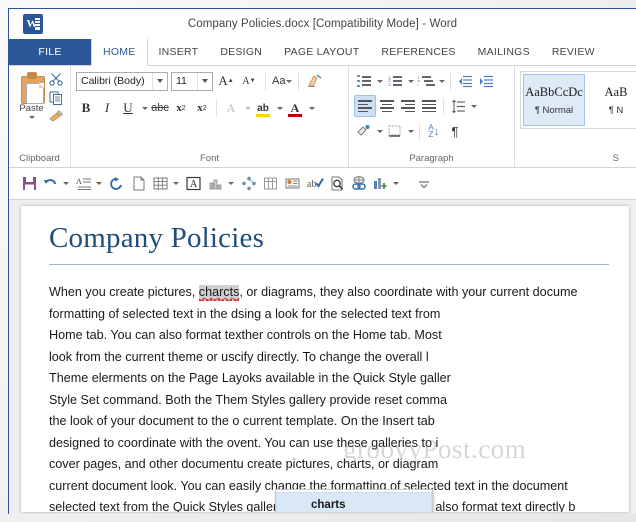 This screenshot has width=636, height=522. I want to click on ribbon-group-paragraph: 123 1ai A Z ↓ ¶ Paragraph, so click(432, 116).